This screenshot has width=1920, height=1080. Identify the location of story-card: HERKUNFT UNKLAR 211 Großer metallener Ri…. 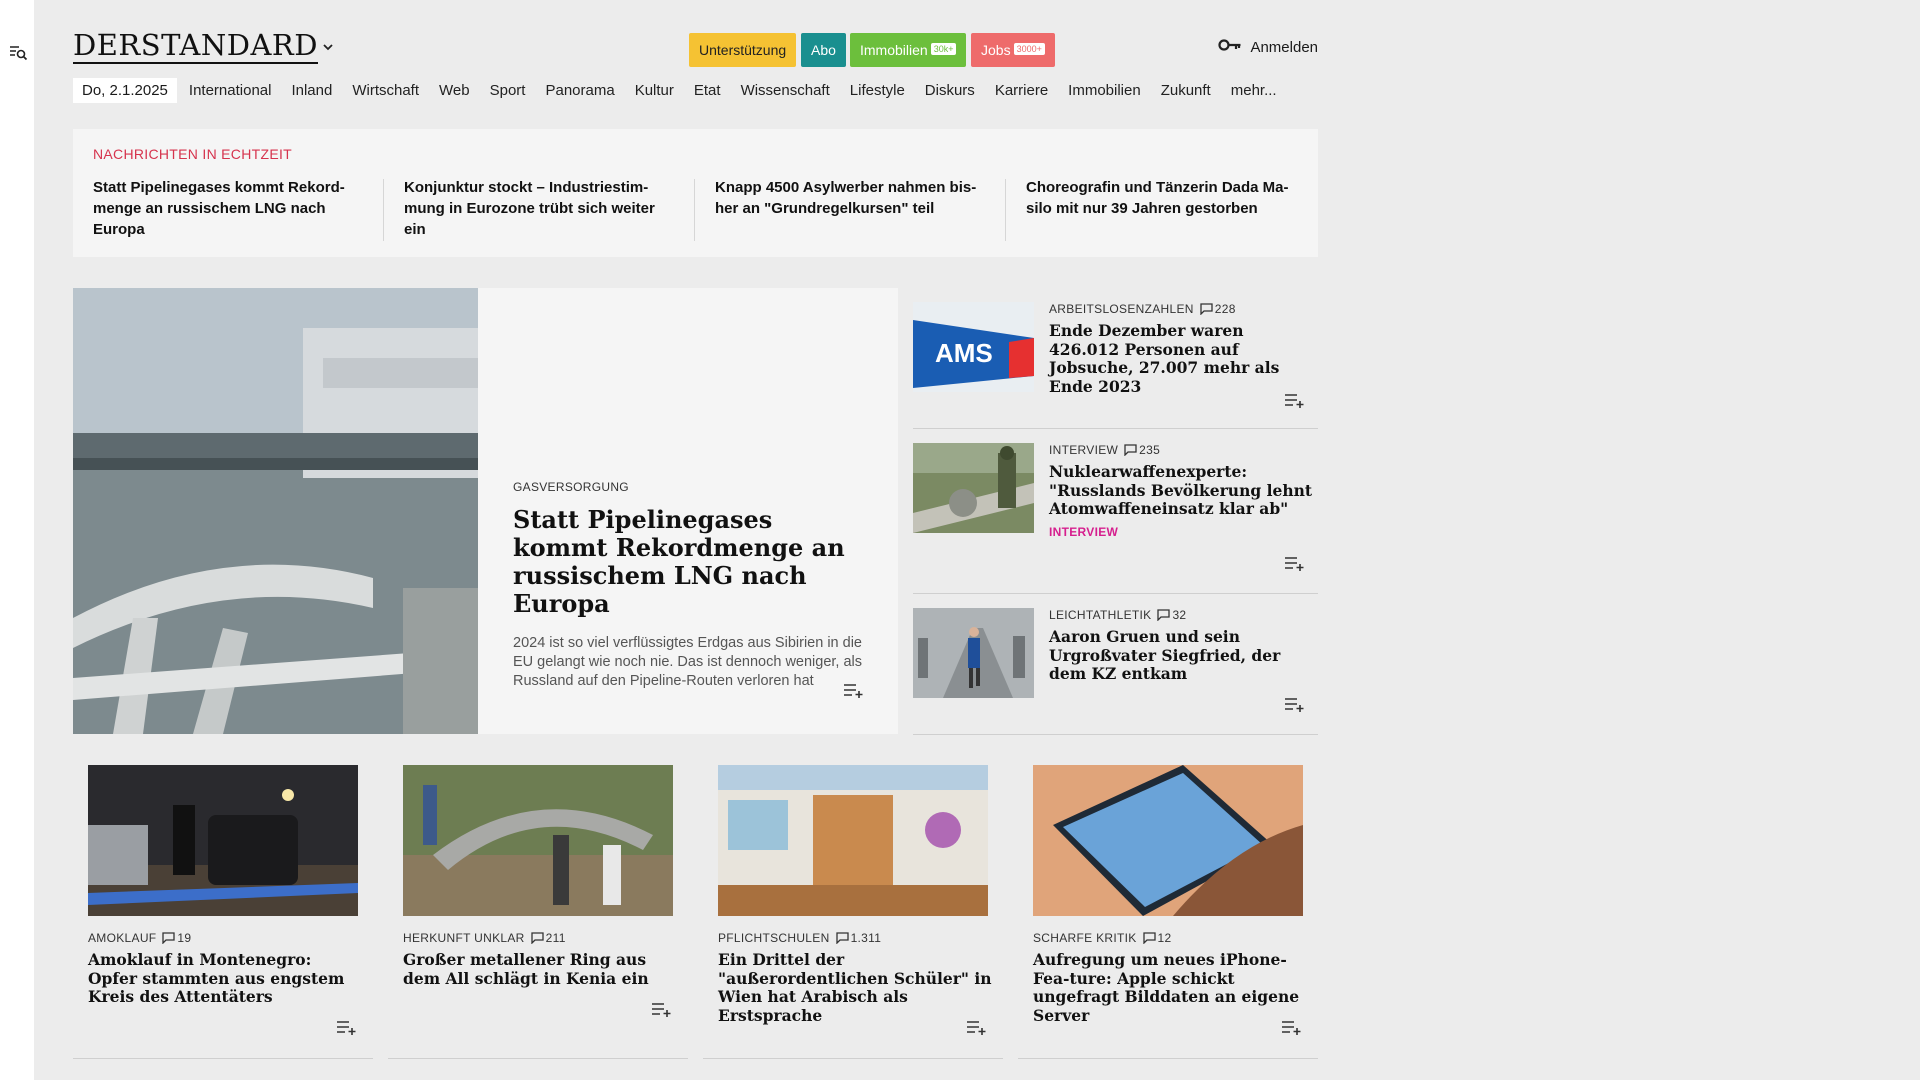
(538, 912).